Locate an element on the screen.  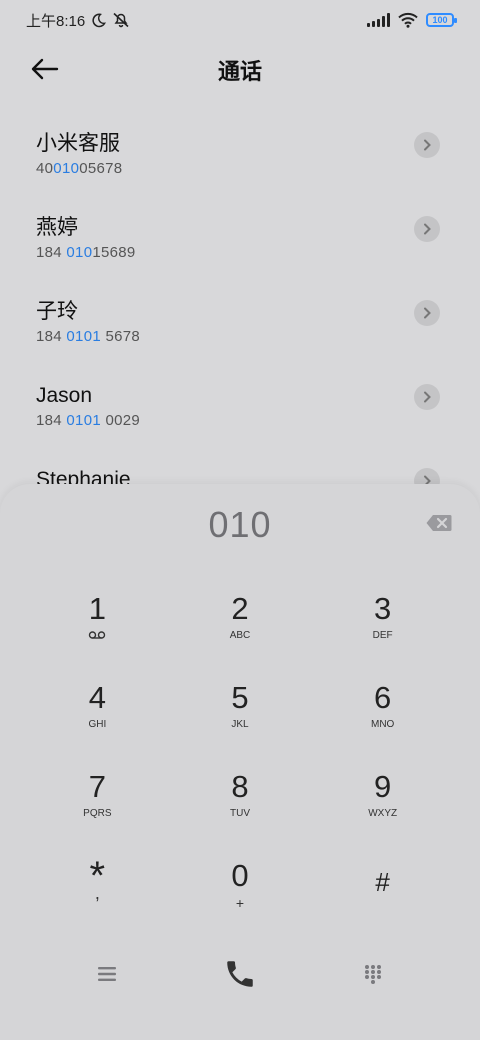
list-item: 燕婷 184 01015689 is located at coordinates (240, 238).